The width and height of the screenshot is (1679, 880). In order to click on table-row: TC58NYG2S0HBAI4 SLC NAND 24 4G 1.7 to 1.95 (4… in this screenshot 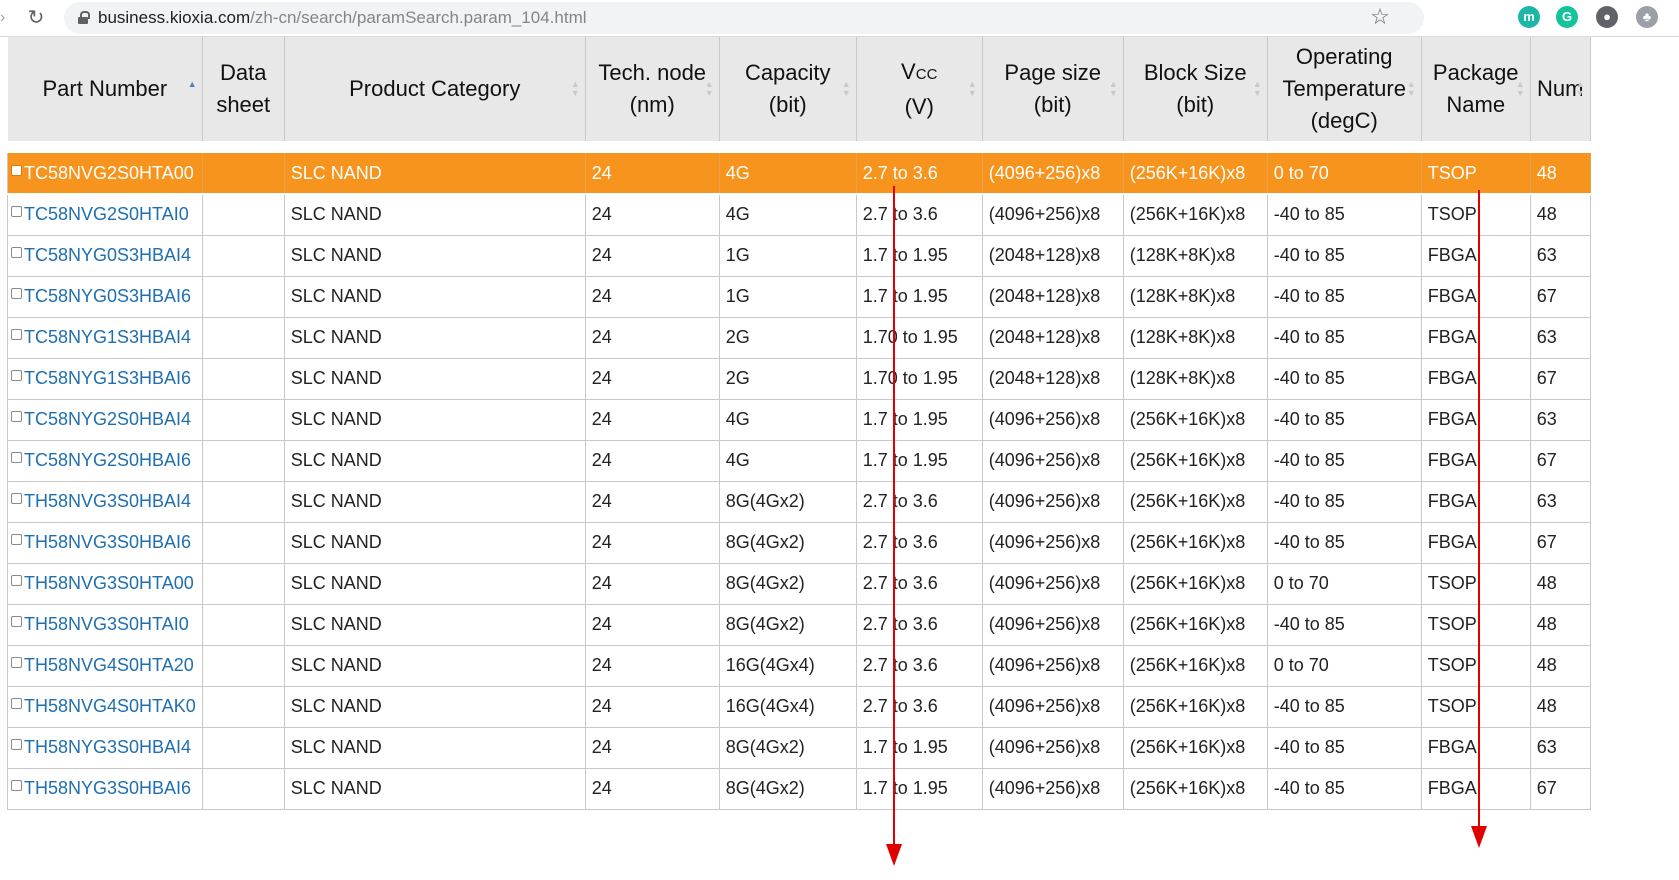, I will do `click(799, 420)`.